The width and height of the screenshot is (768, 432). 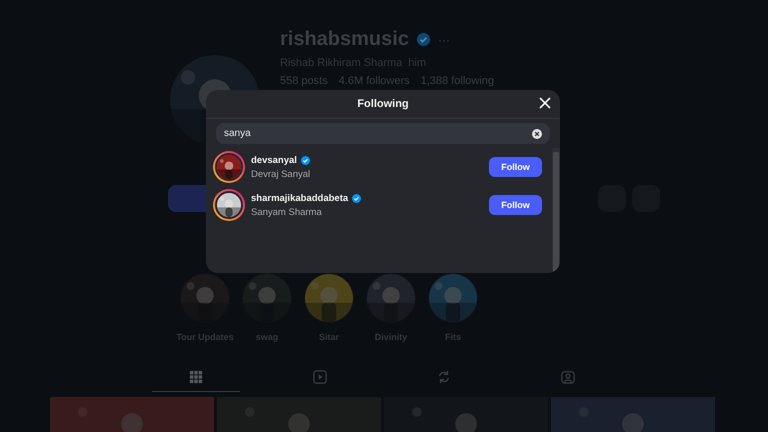 What do you see at coordinates (299, 198) in the screenshot?
I see `account-username: sharmajikabaddabeta` at bounding box center [299, 198].